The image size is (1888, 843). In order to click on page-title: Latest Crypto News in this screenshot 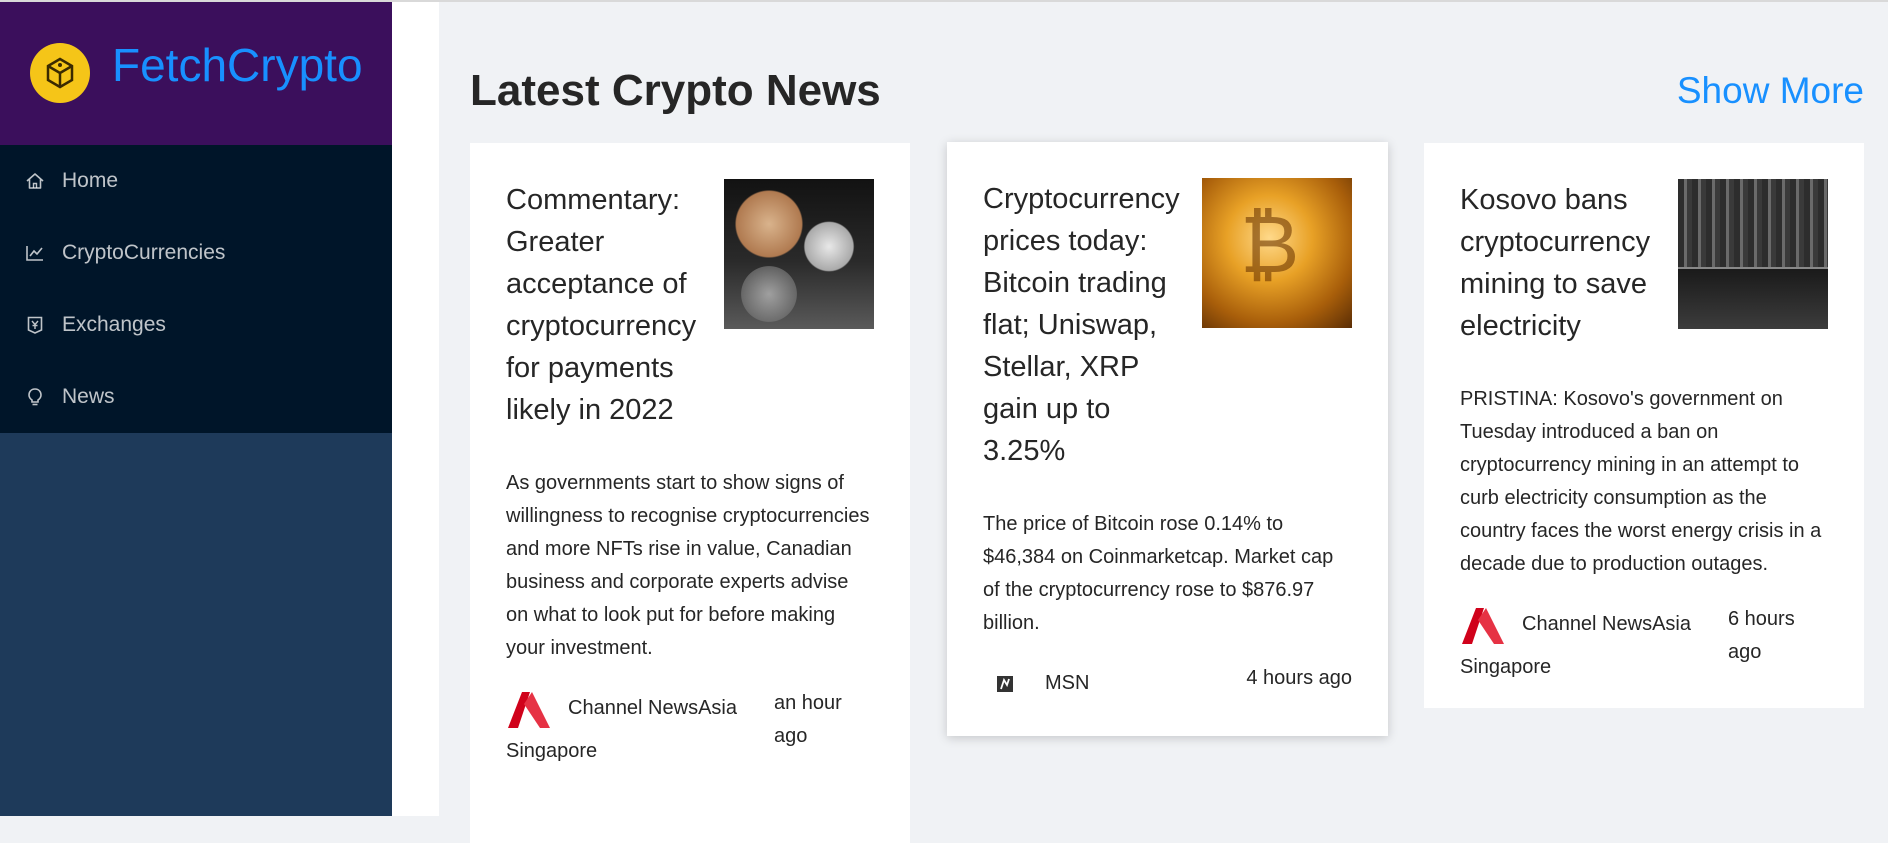, I will do `click(675, 90)`.